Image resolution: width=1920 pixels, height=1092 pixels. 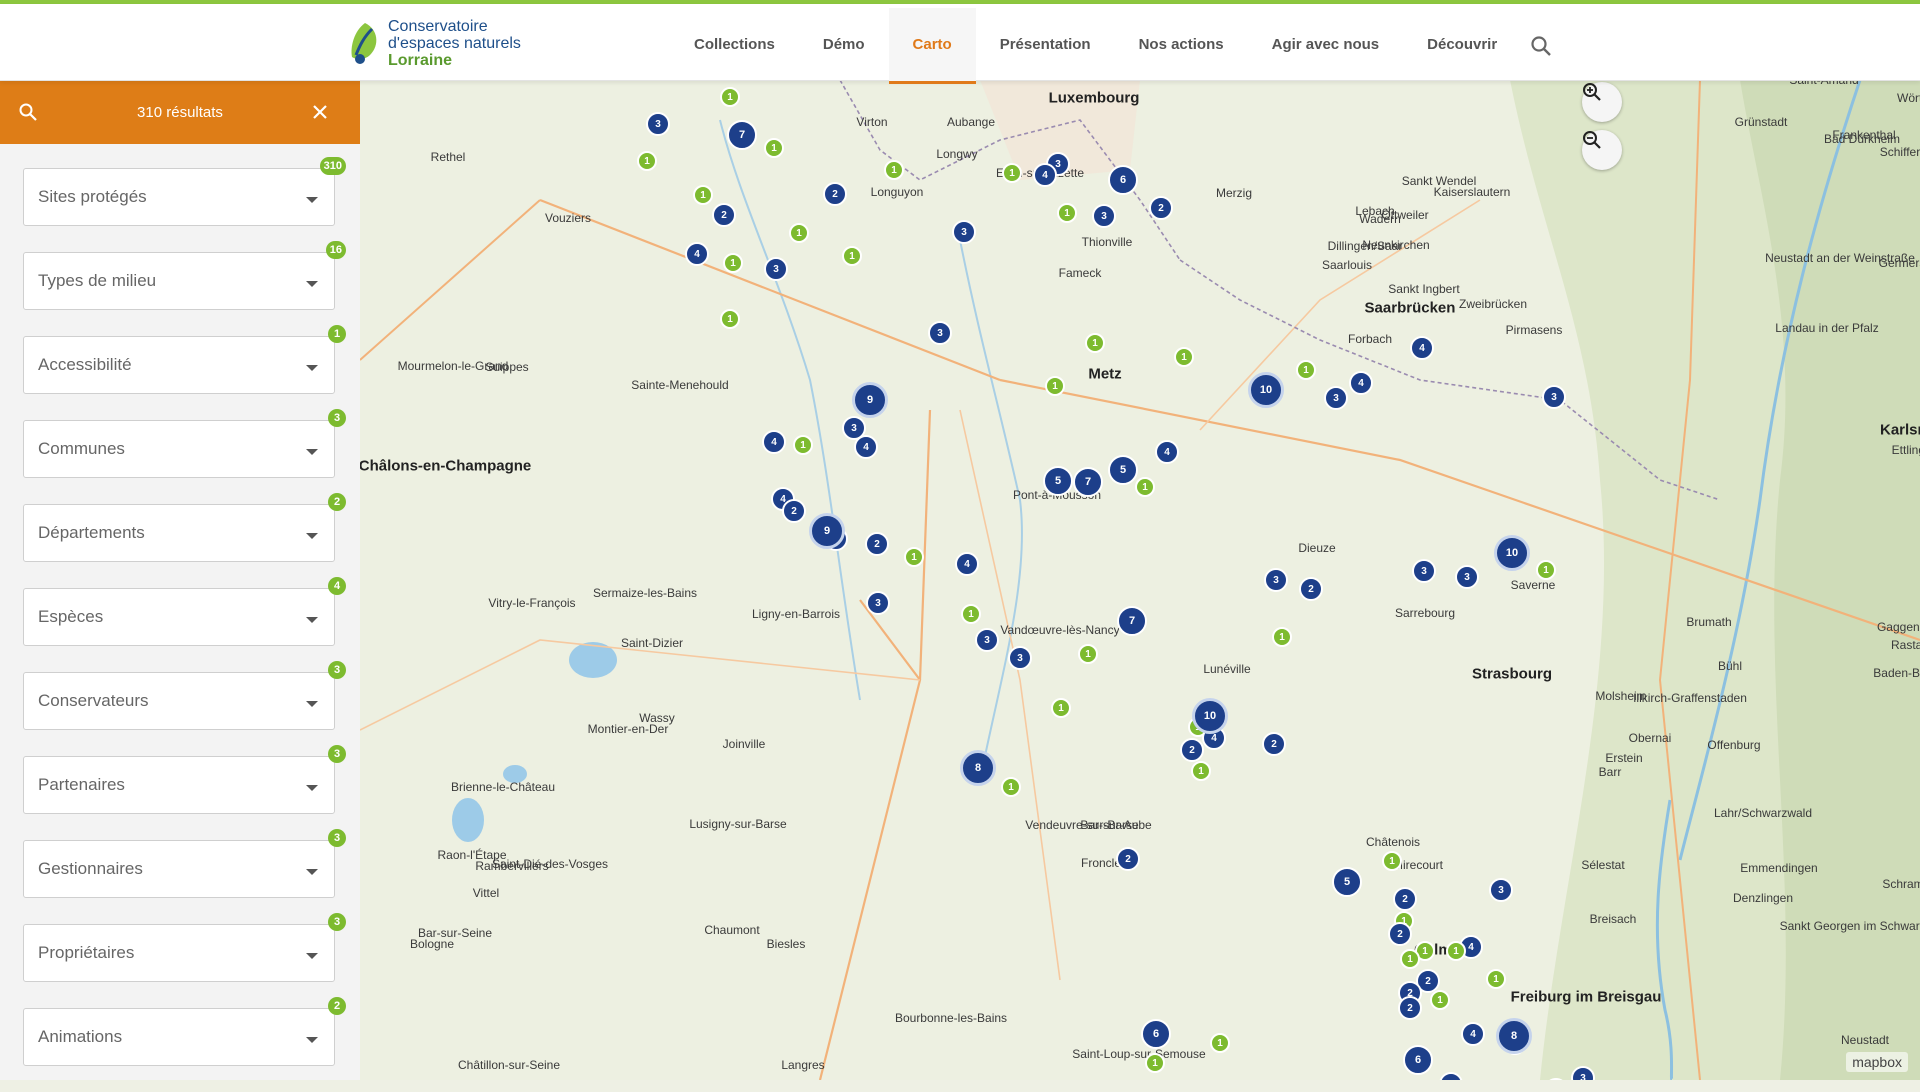 What do you see at coordinates (184, 191) in the screenshot?
I see `filter-sites-proteges: Sites protégés 310` at bounding box center [184, 191].